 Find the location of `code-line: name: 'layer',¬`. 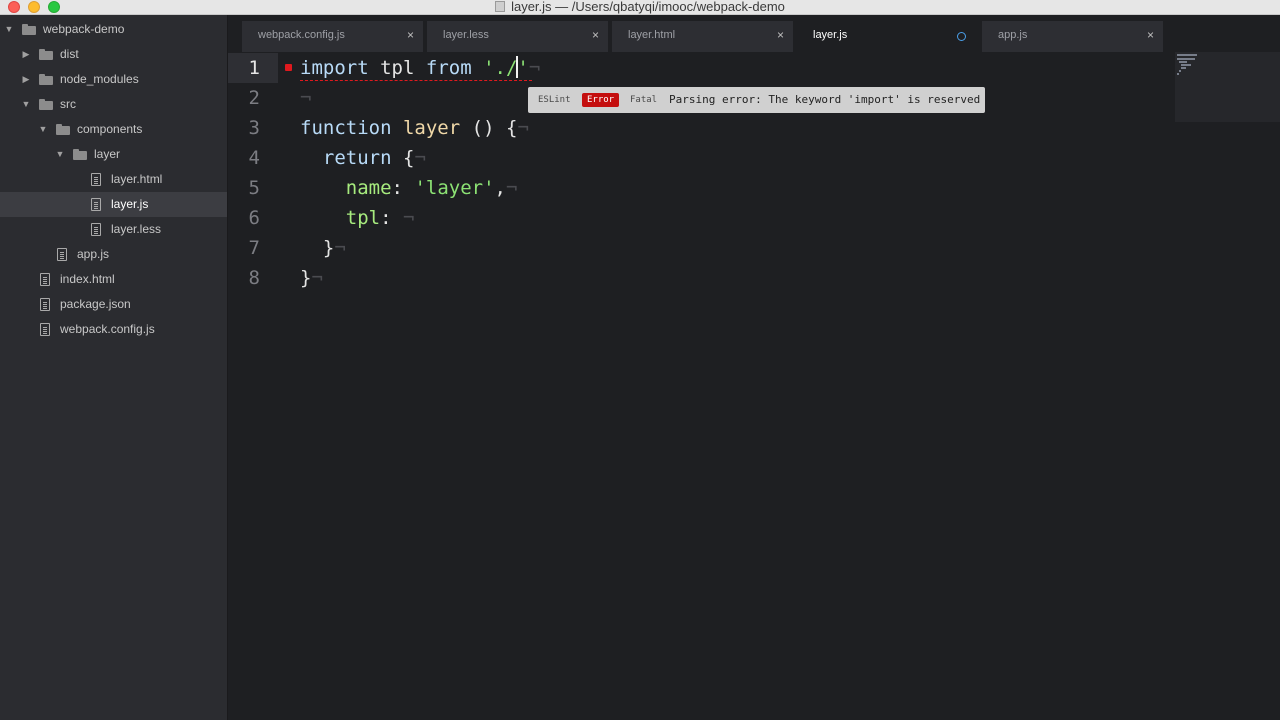

code-line: name: 'layer',¬ is located at coordinates (409, 188).